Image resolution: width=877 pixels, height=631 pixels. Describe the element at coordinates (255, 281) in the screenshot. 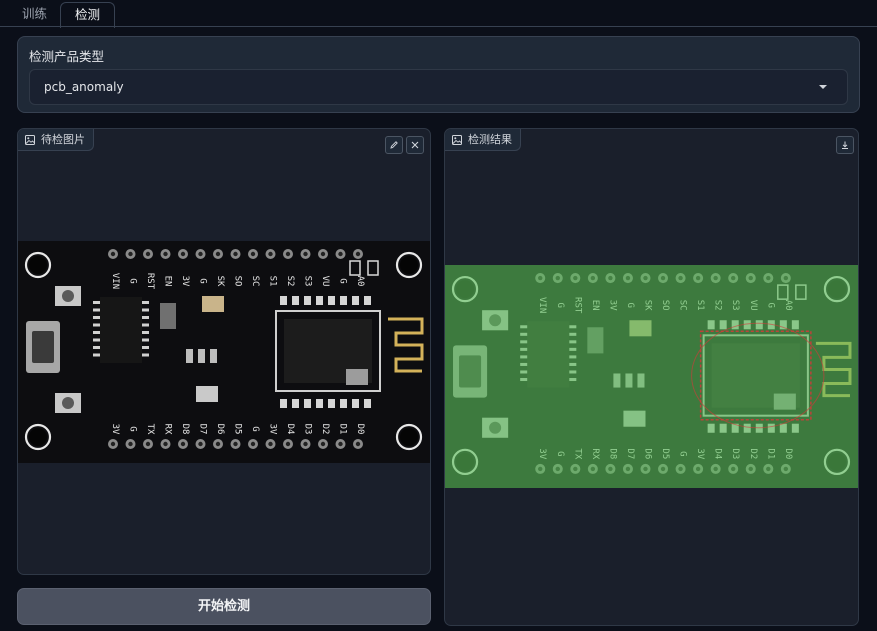

I see `svg-text: SC` at that location.